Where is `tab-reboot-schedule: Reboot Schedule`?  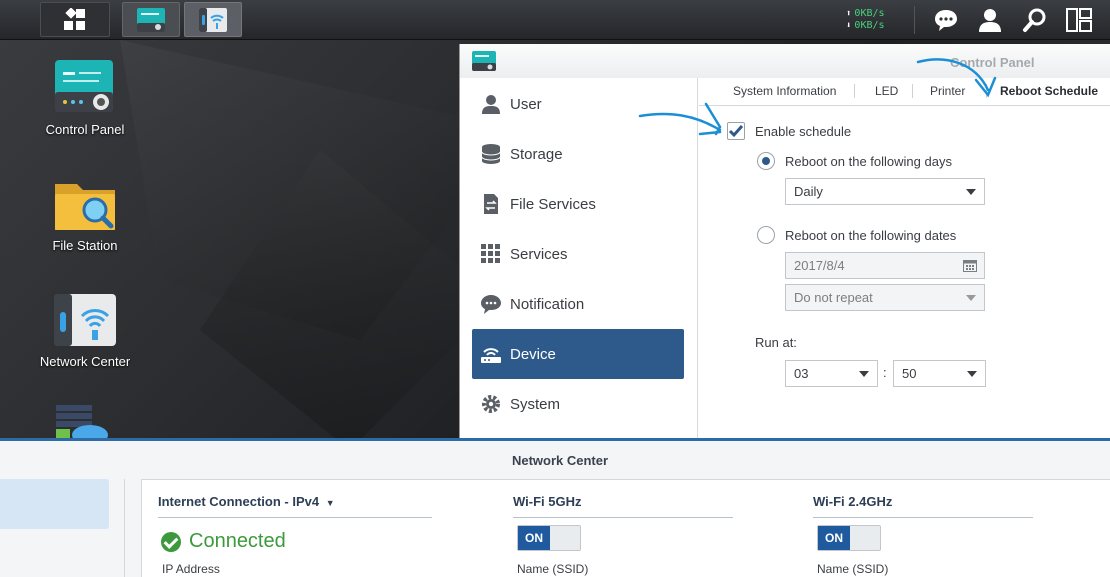
tab-reboot-schedule: Reboot Schedule is located at coordinates (1049, 94).